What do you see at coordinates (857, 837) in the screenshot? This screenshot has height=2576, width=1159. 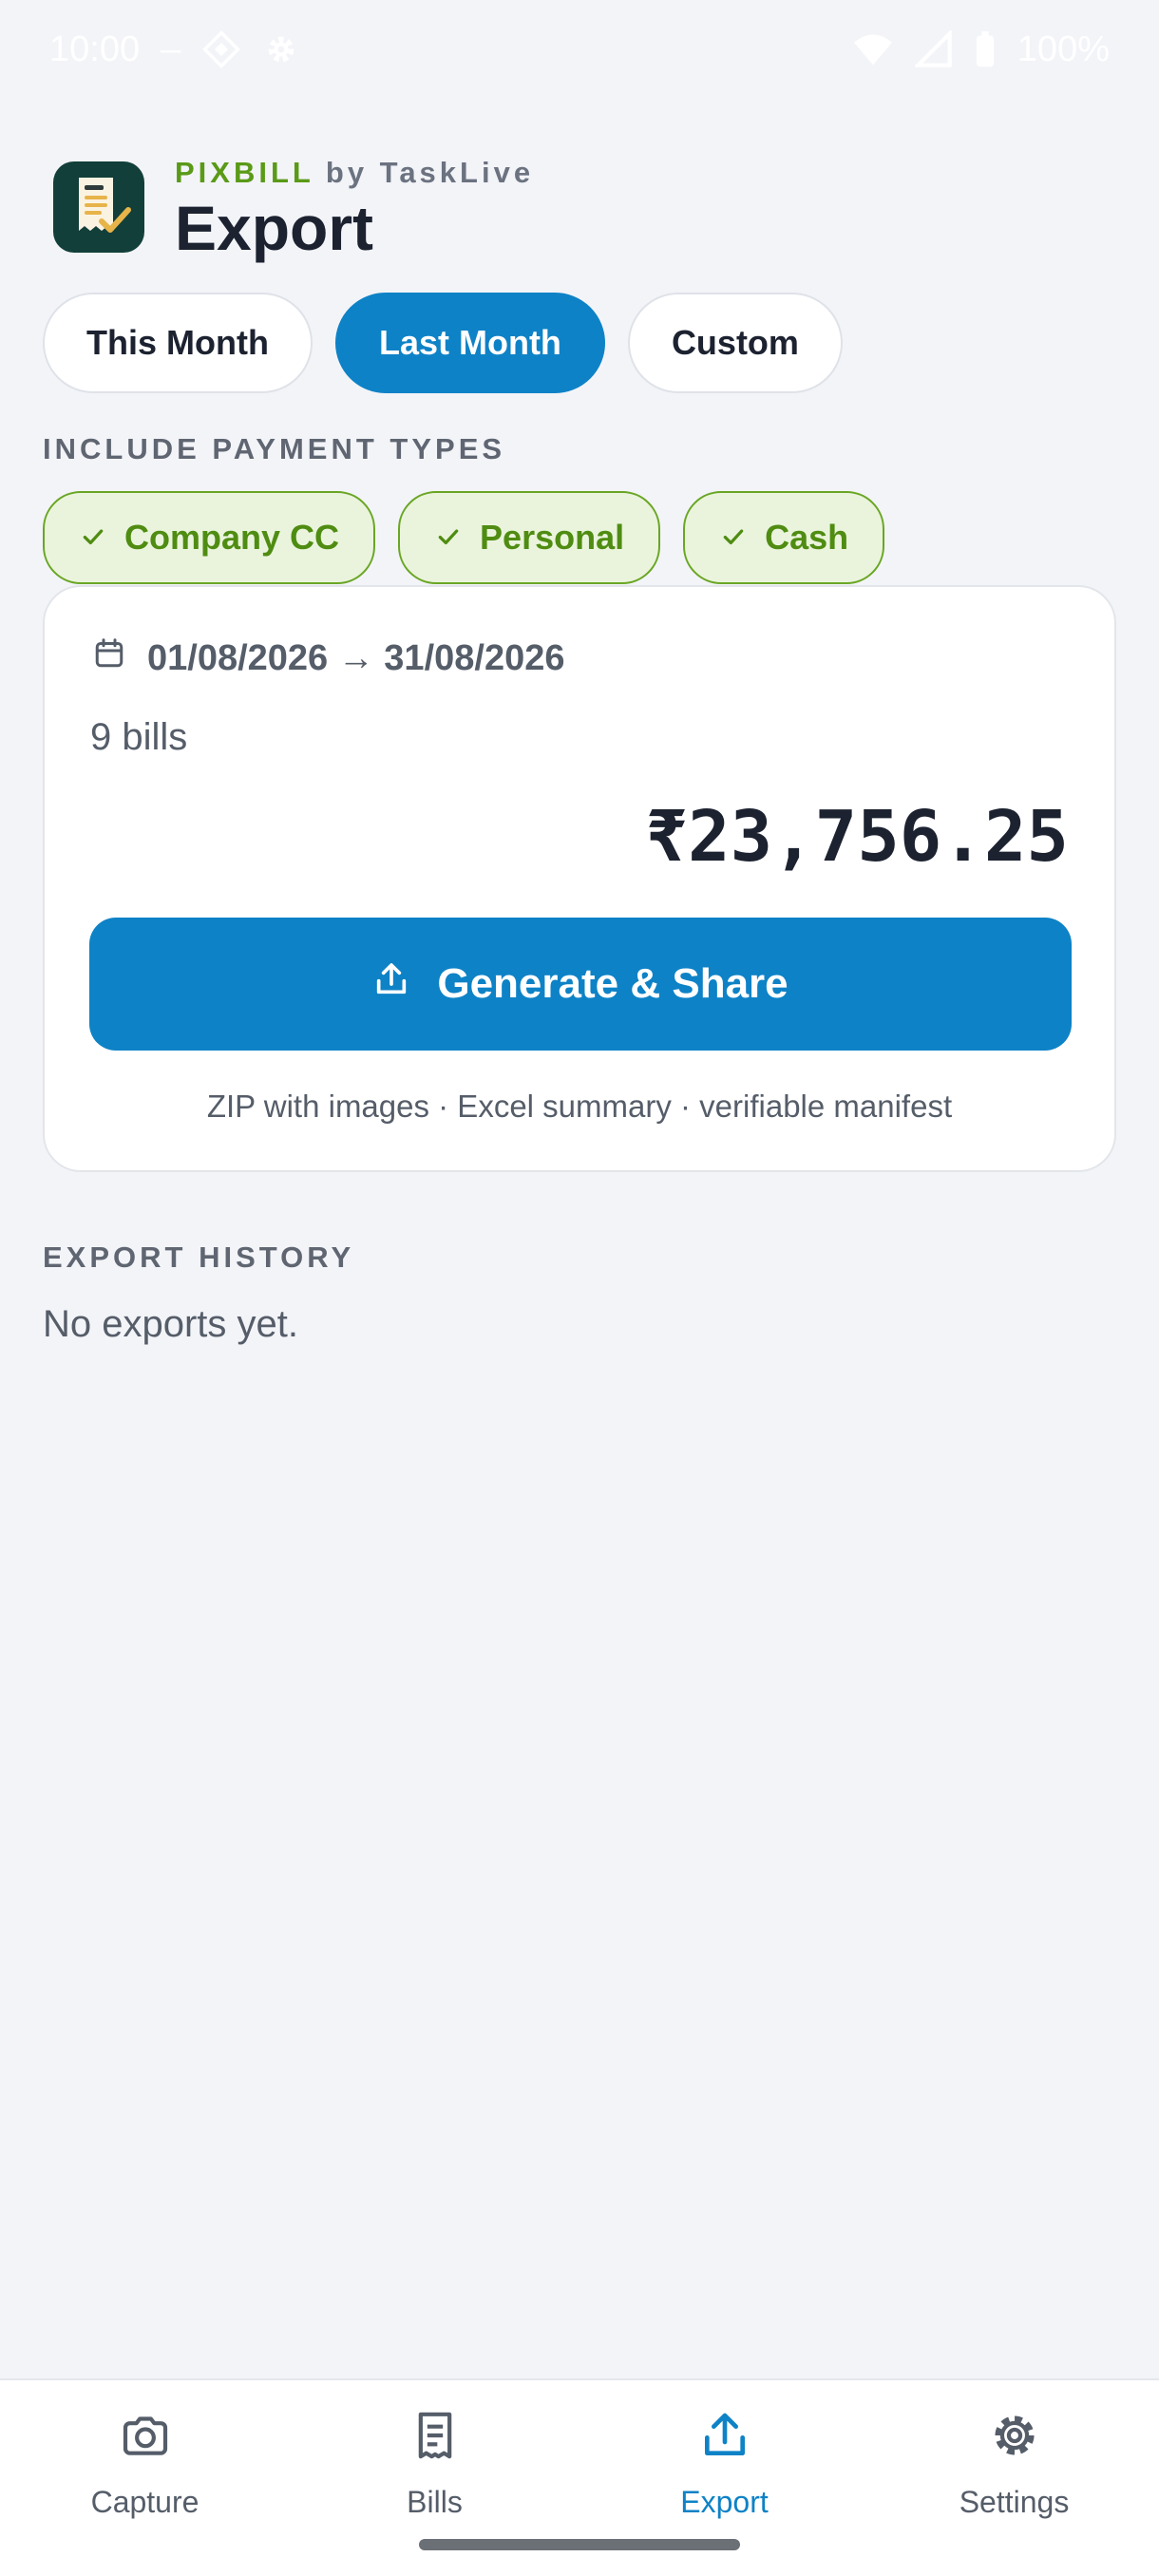 I see `total-amount: ₹23,756.25` at bounding box center [857, 837].